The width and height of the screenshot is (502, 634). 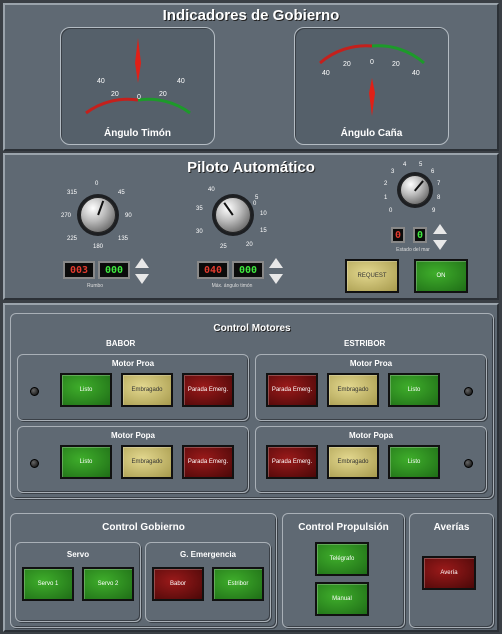 What do you see at coordinates (72, 239) in the screenshot?
I see `rumbo-scale: 225` at bounding box center [72, 239].